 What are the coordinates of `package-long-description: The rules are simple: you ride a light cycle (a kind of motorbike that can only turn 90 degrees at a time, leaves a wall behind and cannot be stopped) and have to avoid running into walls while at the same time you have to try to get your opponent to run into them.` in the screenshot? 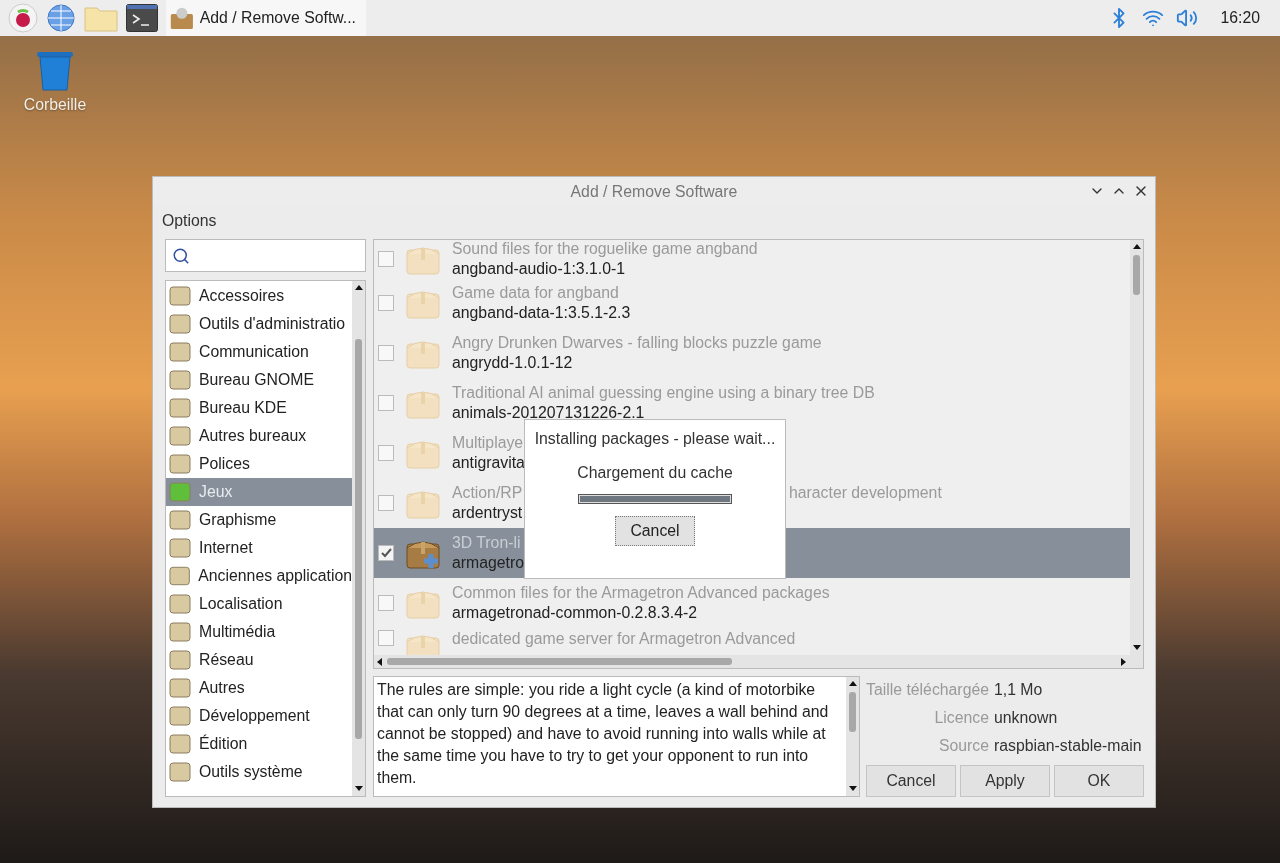 It's located at (603, 734).